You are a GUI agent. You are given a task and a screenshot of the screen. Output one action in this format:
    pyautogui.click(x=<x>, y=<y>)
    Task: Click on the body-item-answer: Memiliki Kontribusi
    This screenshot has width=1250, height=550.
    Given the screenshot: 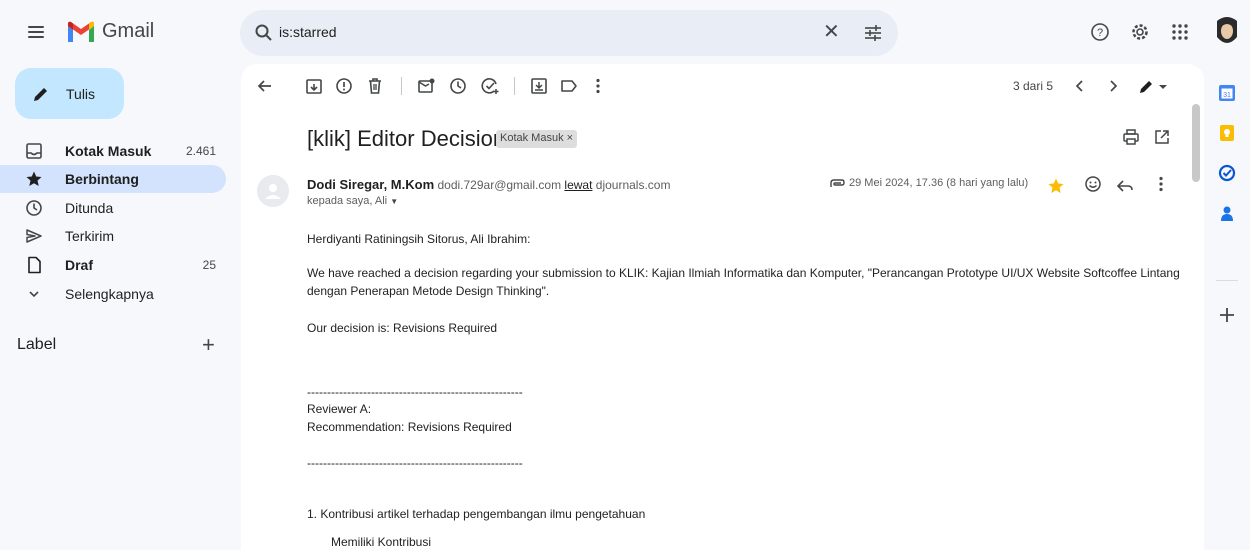 What is the action you would take?
    pyautogui.click(x=381, y=542)
    